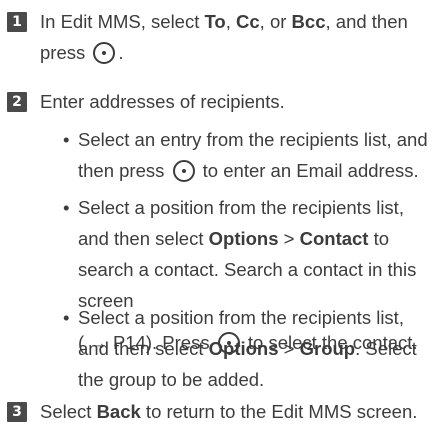 This screenshot has width=441, height=439. Describe the element at coordinates (248, 21) in the screenshot. I see `cc-option: Cc` at that location.